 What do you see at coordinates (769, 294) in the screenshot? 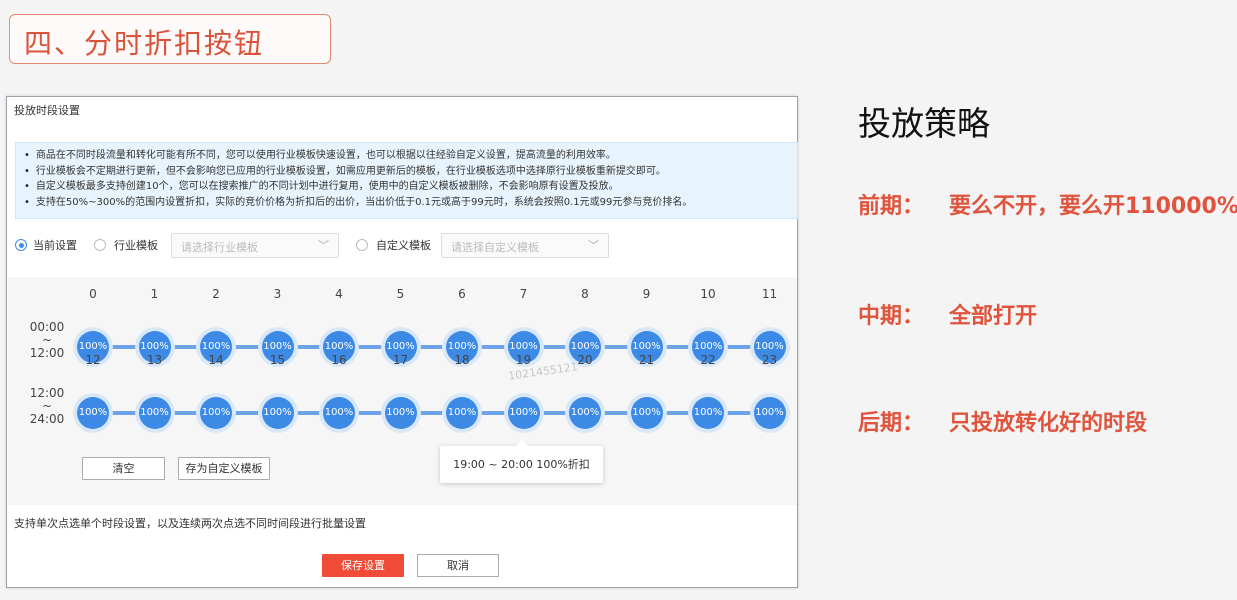
I see `hour-label: 11` at bounding box center [769, 294].